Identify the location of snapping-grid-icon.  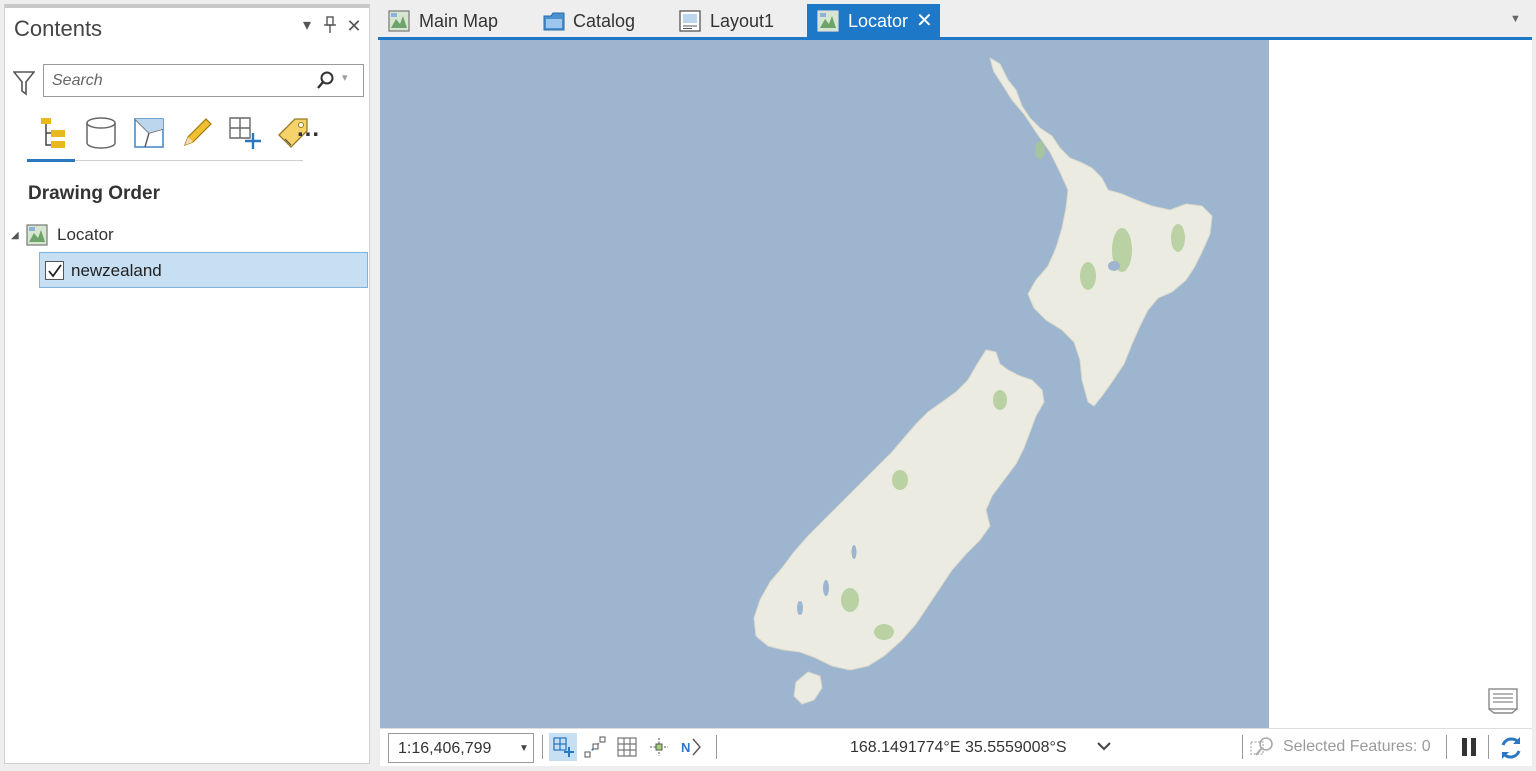
(245, 133).